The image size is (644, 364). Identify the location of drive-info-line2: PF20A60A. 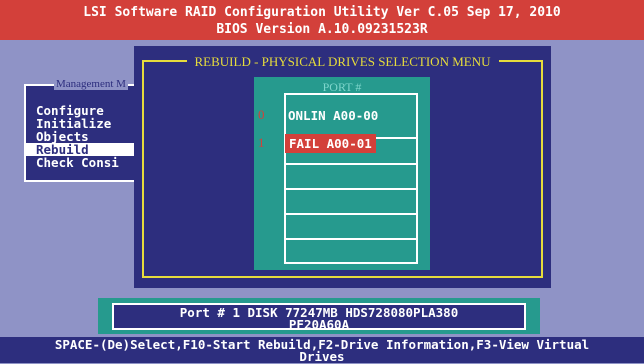
(319, 324).